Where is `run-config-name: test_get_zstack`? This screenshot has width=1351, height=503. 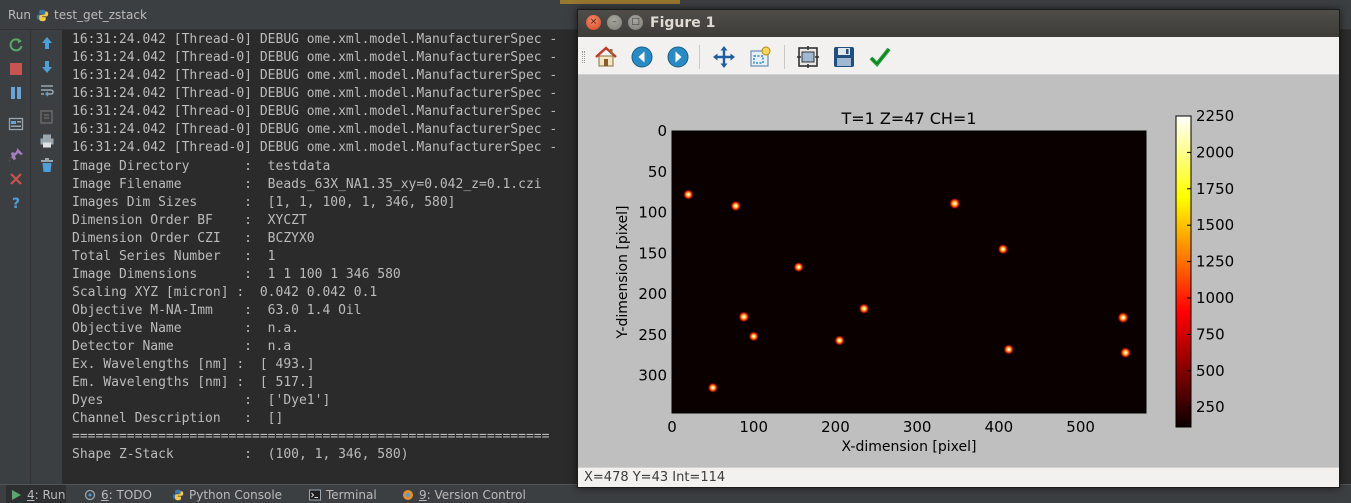
run-config-name: test_get_zstack is located at coordinates (100, 15).